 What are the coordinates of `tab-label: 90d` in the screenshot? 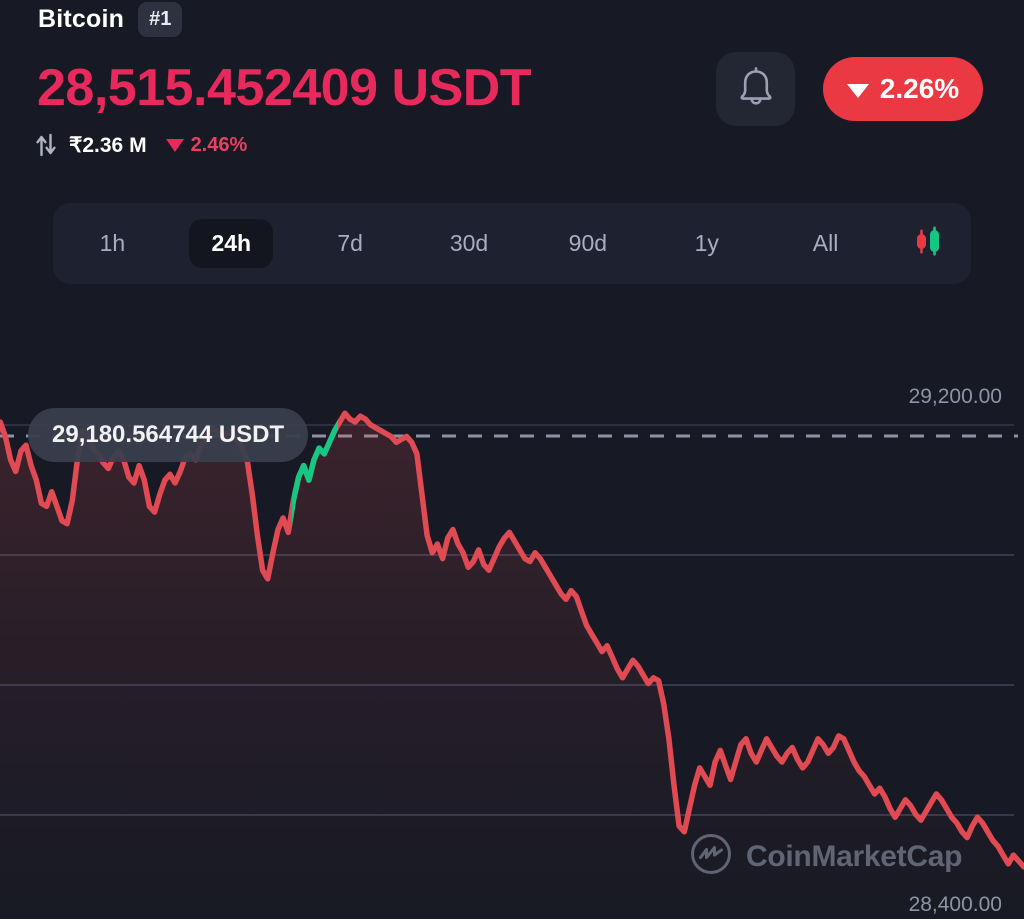 It's located at (588, 243).